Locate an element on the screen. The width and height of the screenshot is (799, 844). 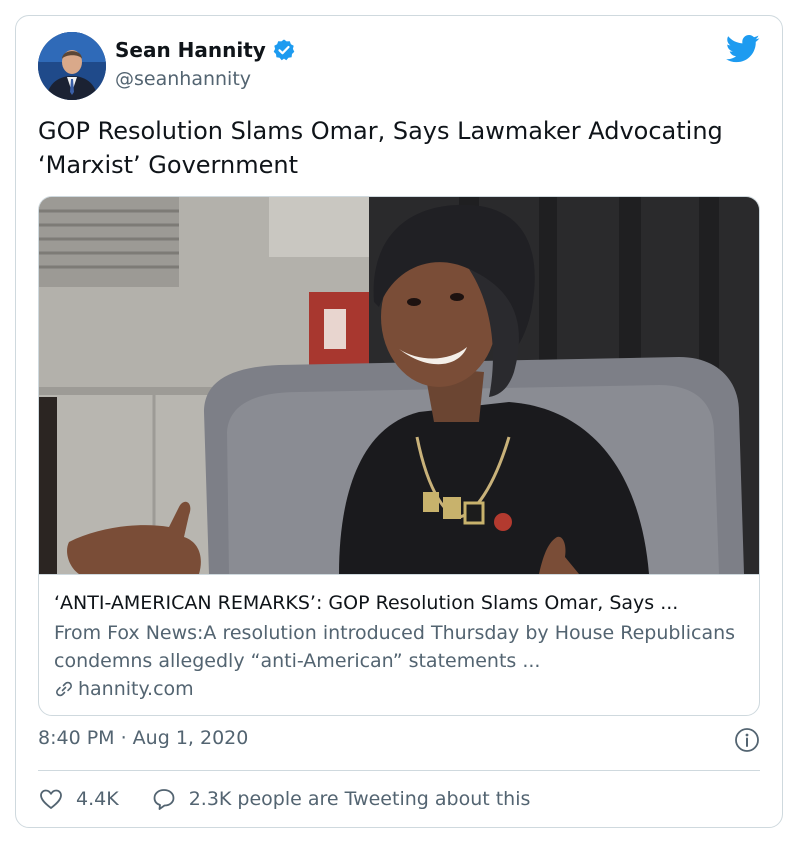
link-icon is located at coordinates (64, 689).